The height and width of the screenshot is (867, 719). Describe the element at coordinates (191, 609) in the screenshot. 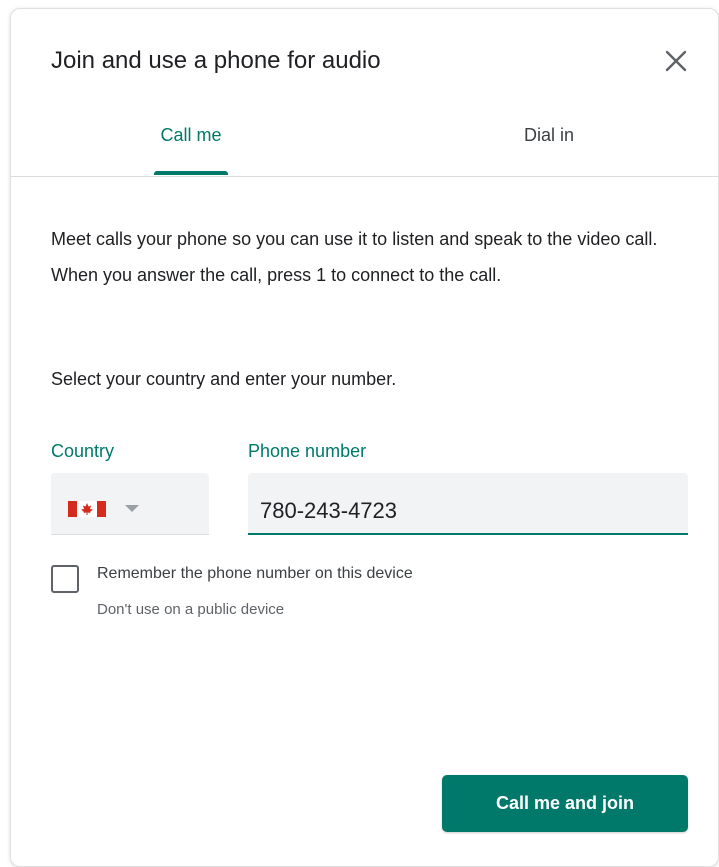

I see `remember-number-hint: Don't use on a public device` at that location.